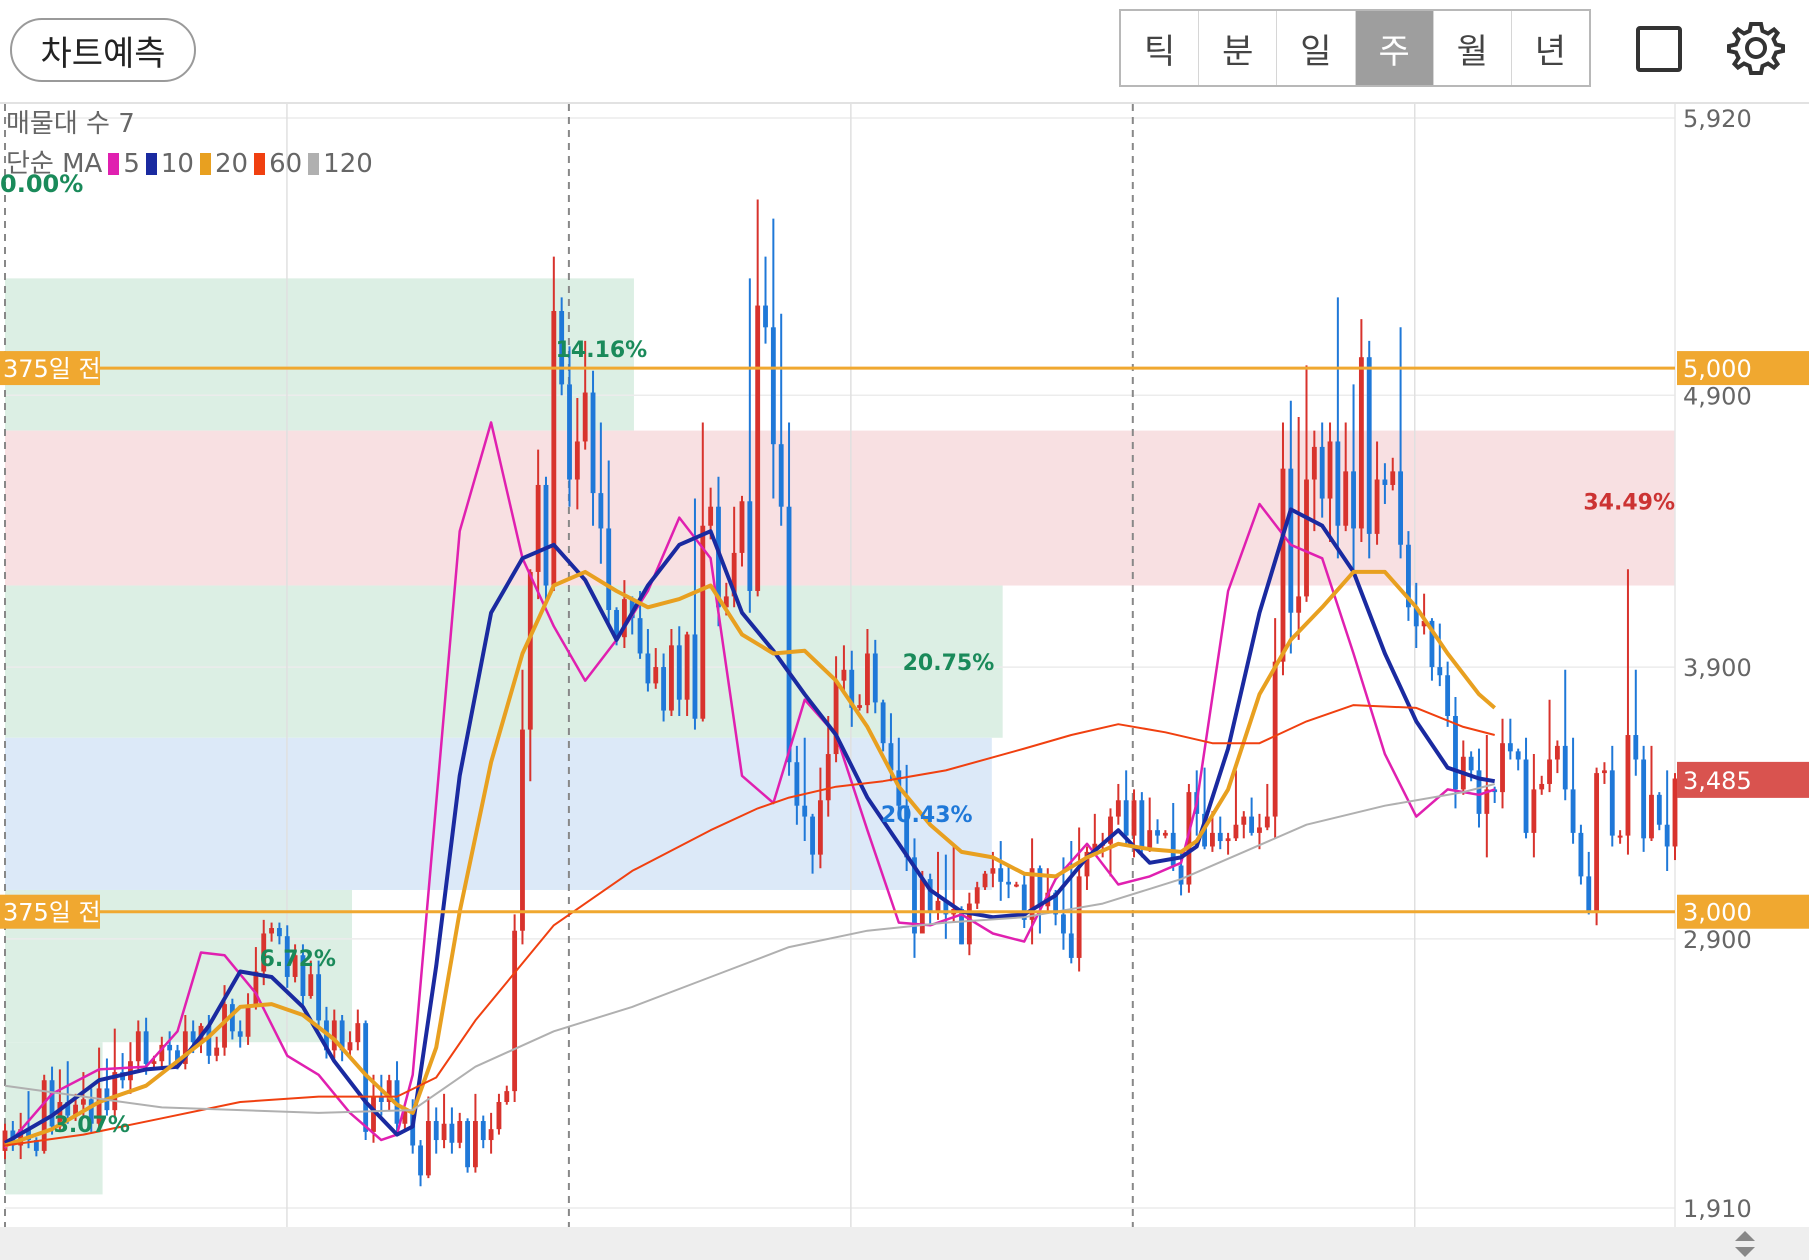 Image resolution: width=1809 pixels, height=1260 pixels. I want to click on tab-week: 주, so click(1394, 48).